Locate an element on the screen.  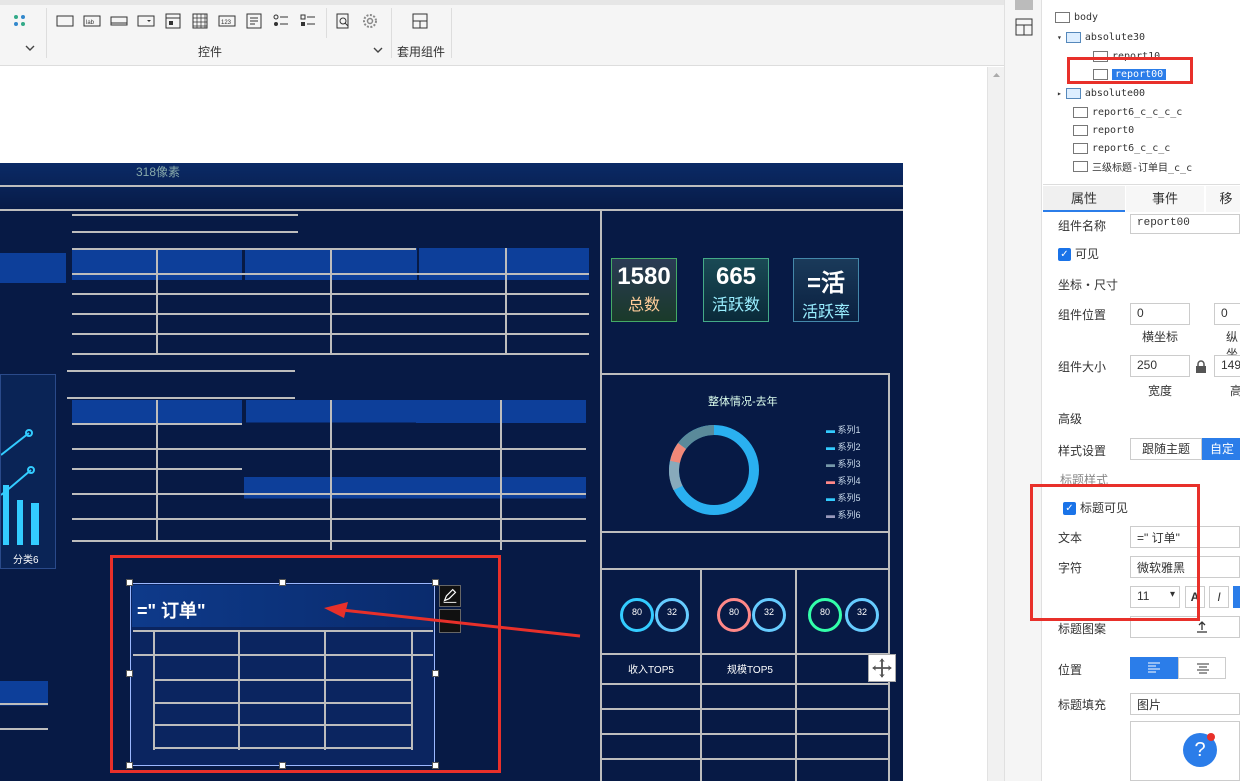
tree-item-report0: report0 is located at coordinates (1103, 130).